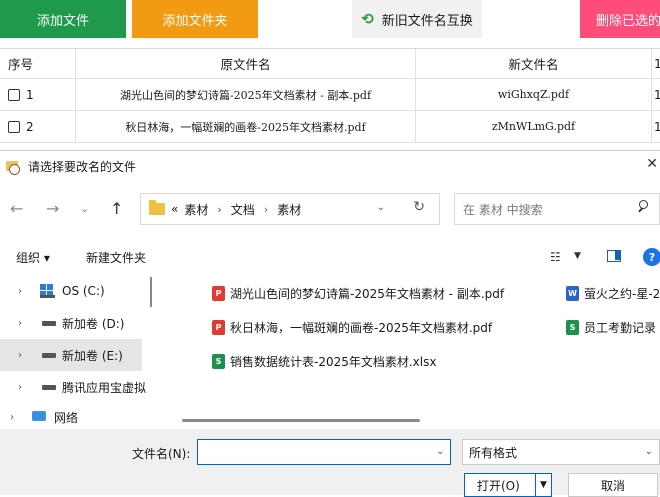 The width and height of the screenshot is (660, 497). Describe the element at coordinates (52, 208) in the screenshot. I see `forward-arrow-icon: →` at that location.